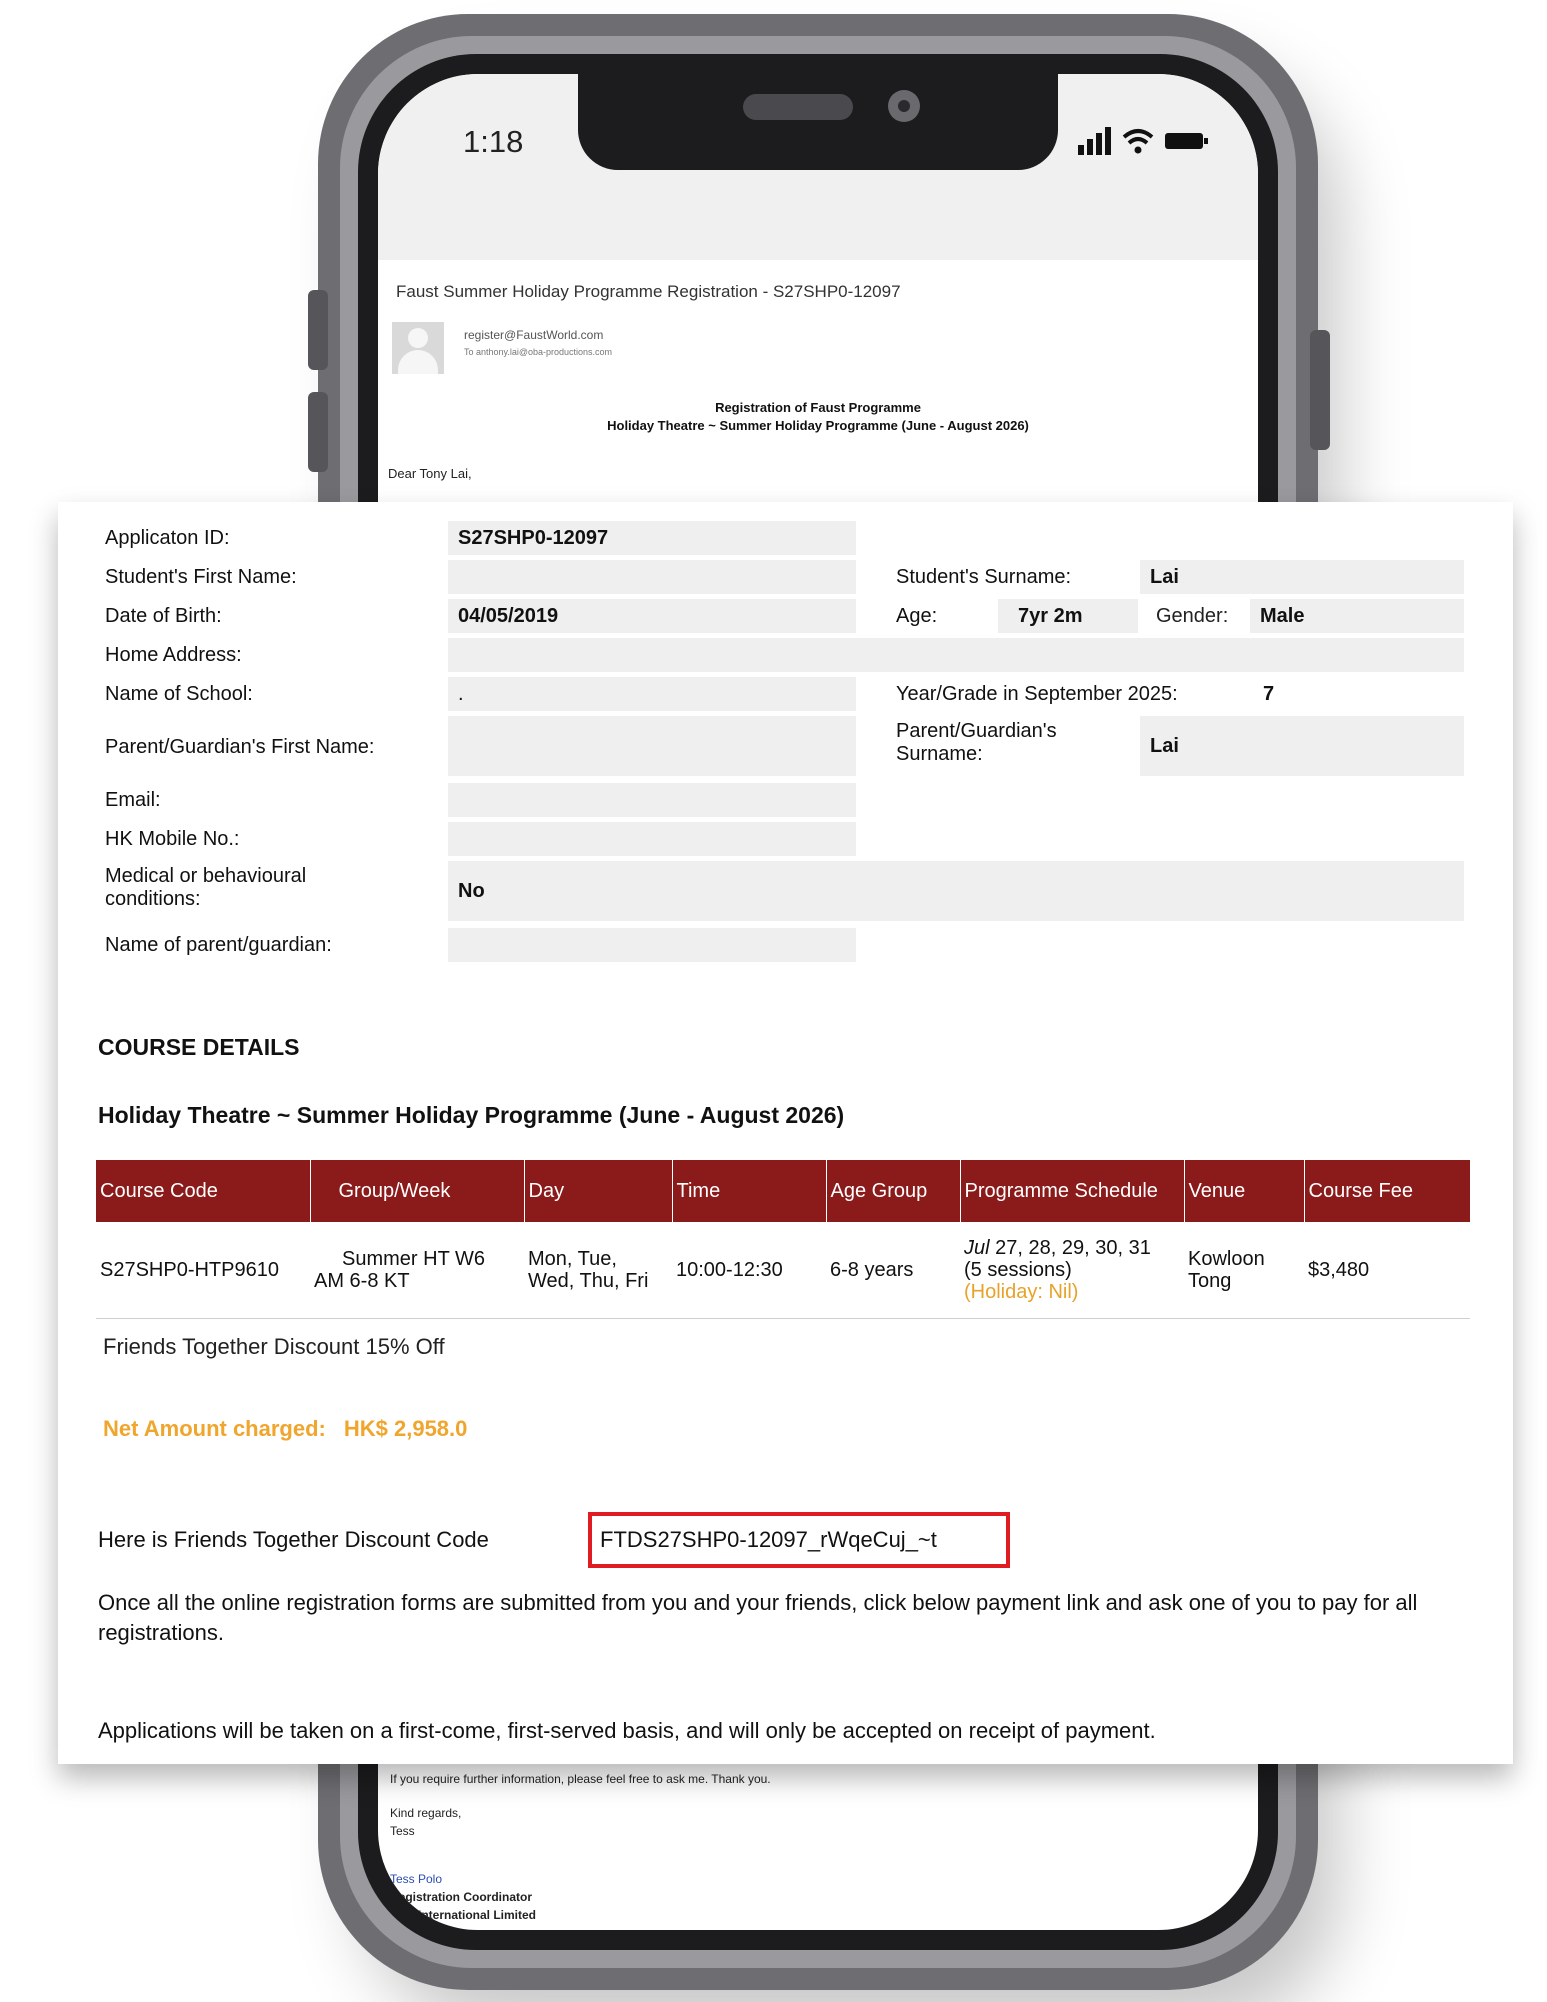  What do you see at coordinates (1226, 1259) in the screenshot?
I see `venue-line1: Kowloon` at bounding box center [1226, 1259].